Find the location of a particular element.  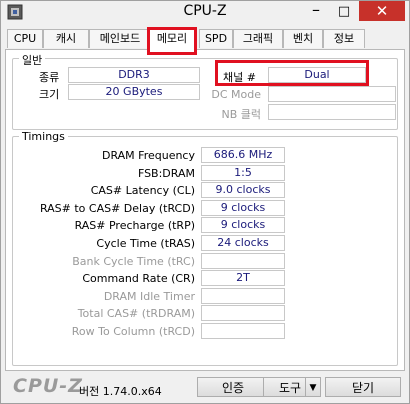

timing-value: 2T is located at coordinates (243, 278).